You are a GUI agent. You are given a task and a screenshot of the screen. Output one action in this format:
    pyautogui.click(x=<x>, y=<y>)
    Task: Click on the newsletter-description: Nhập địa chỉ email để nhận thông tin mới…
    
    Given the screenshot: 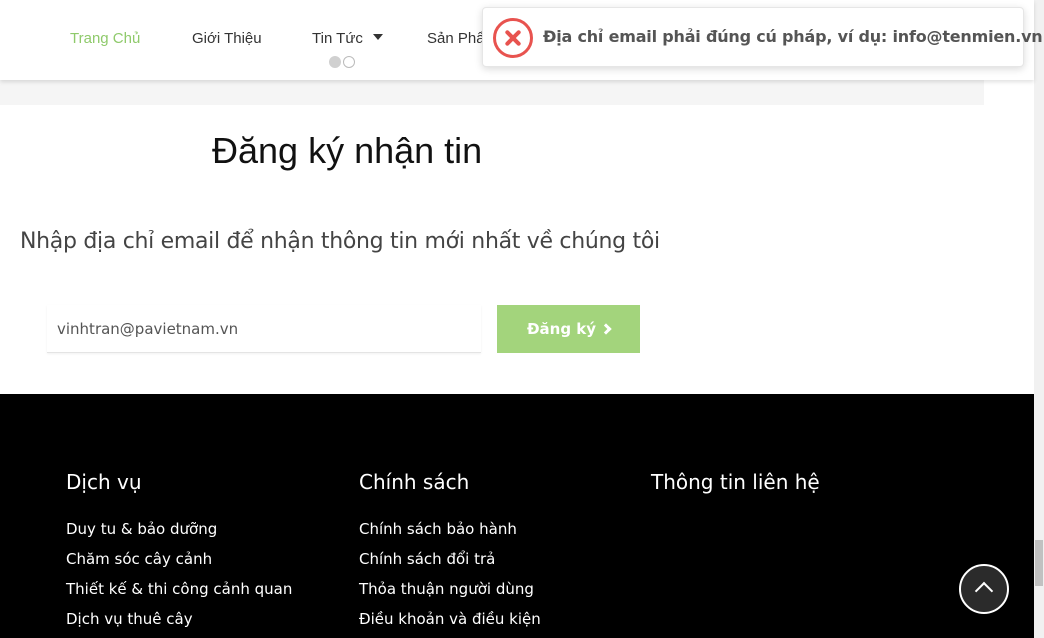 What is the action you would take?
    pyautogui.click(x=340, y=241)
    